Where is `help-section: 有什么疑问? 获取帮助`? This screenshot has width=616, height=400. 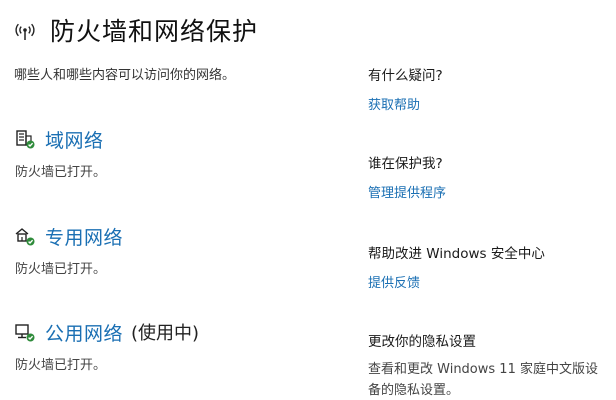
help-section: 有什么疑问? 获取帮助 is located at coordinates (488, 88).